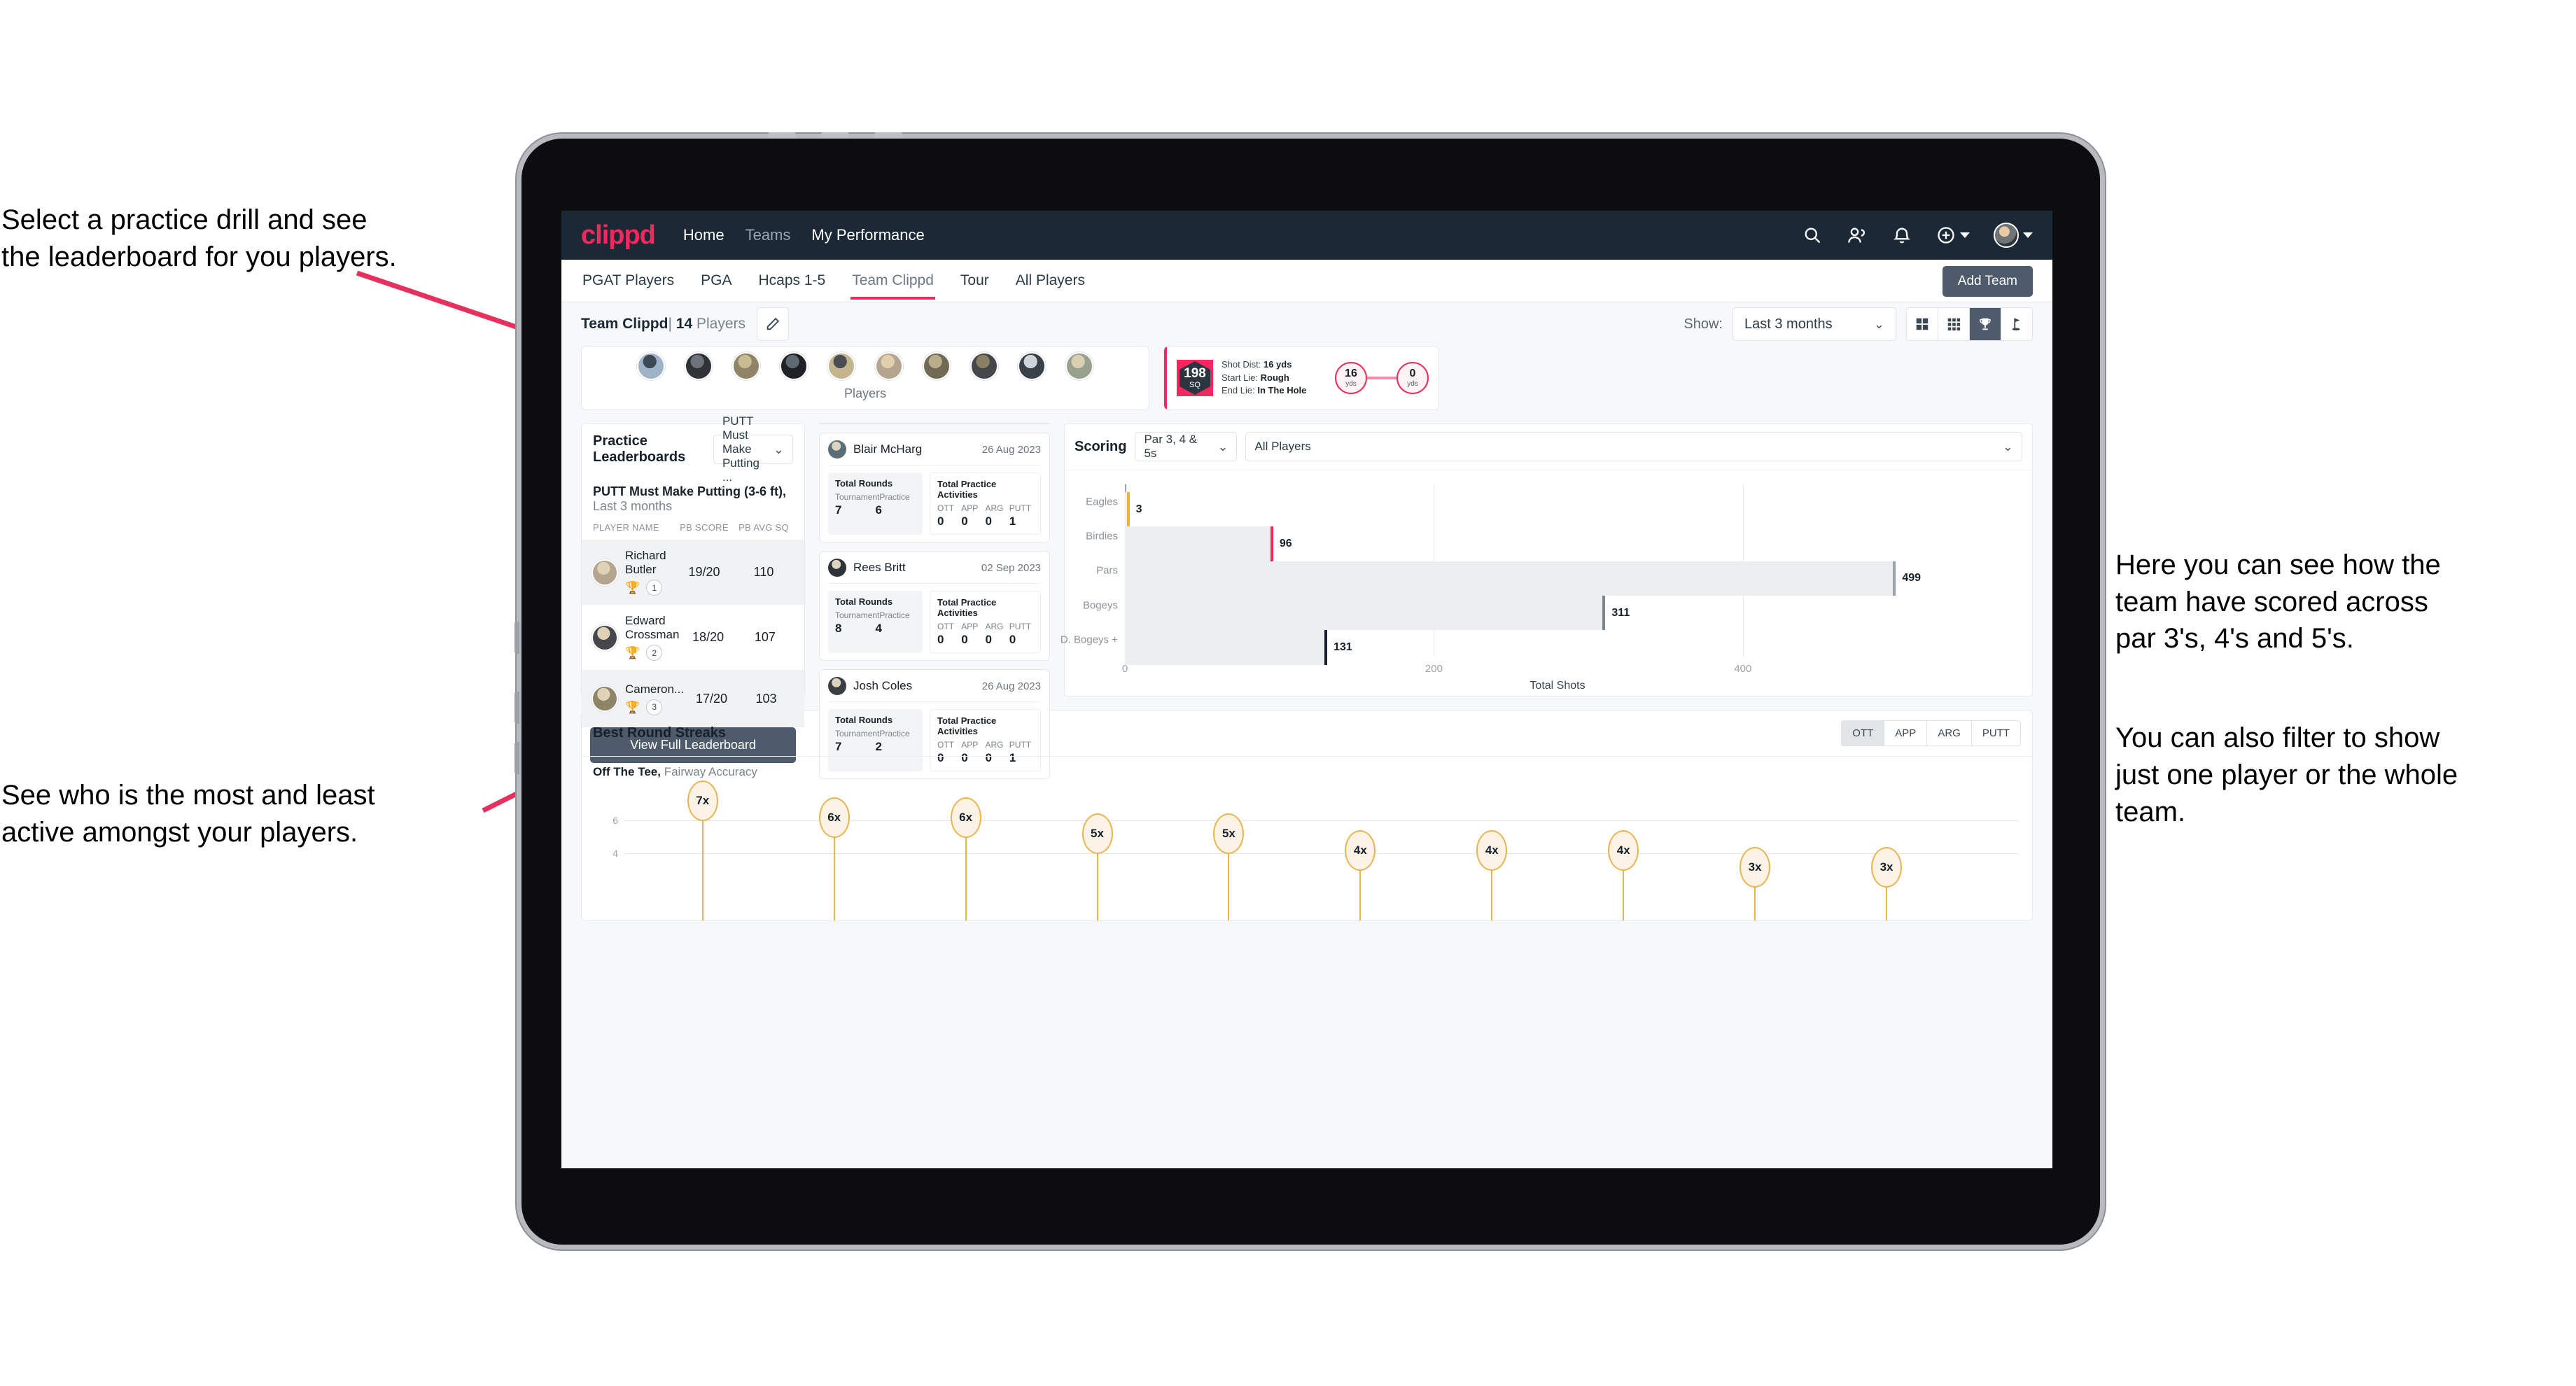 The width and height of the screenshot is (2576, 1386). Describe the element at coordinates (1186, 446) in the screenshot. I see `par-filter-select: Par 3, 4 & 5s ⌄` at that location.